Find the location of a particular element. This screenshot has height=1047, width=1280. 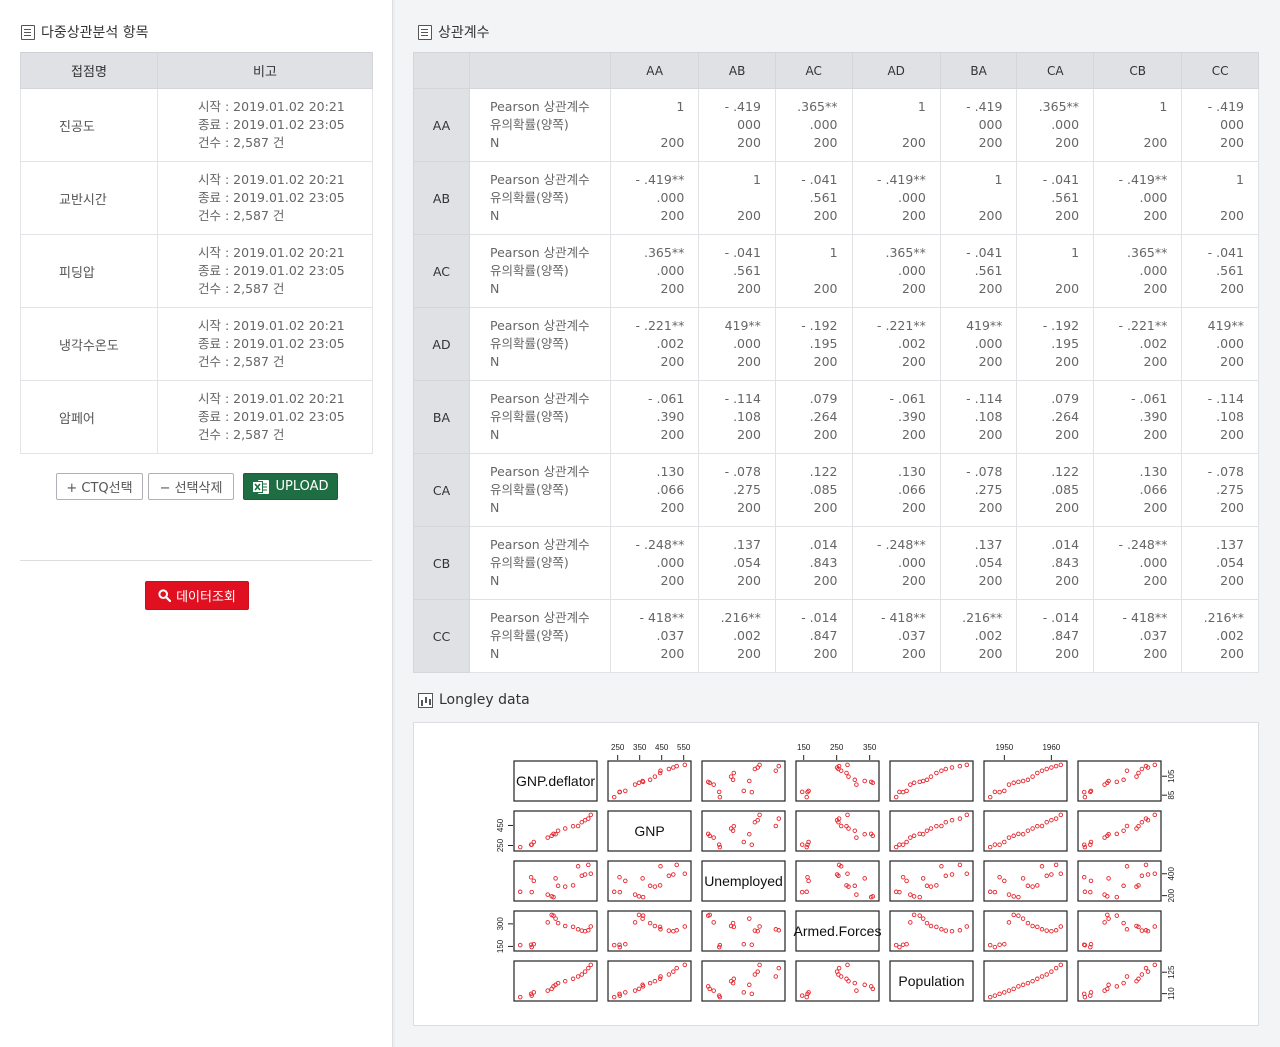

tick-label: 300 is located at coordinates (500, 924).